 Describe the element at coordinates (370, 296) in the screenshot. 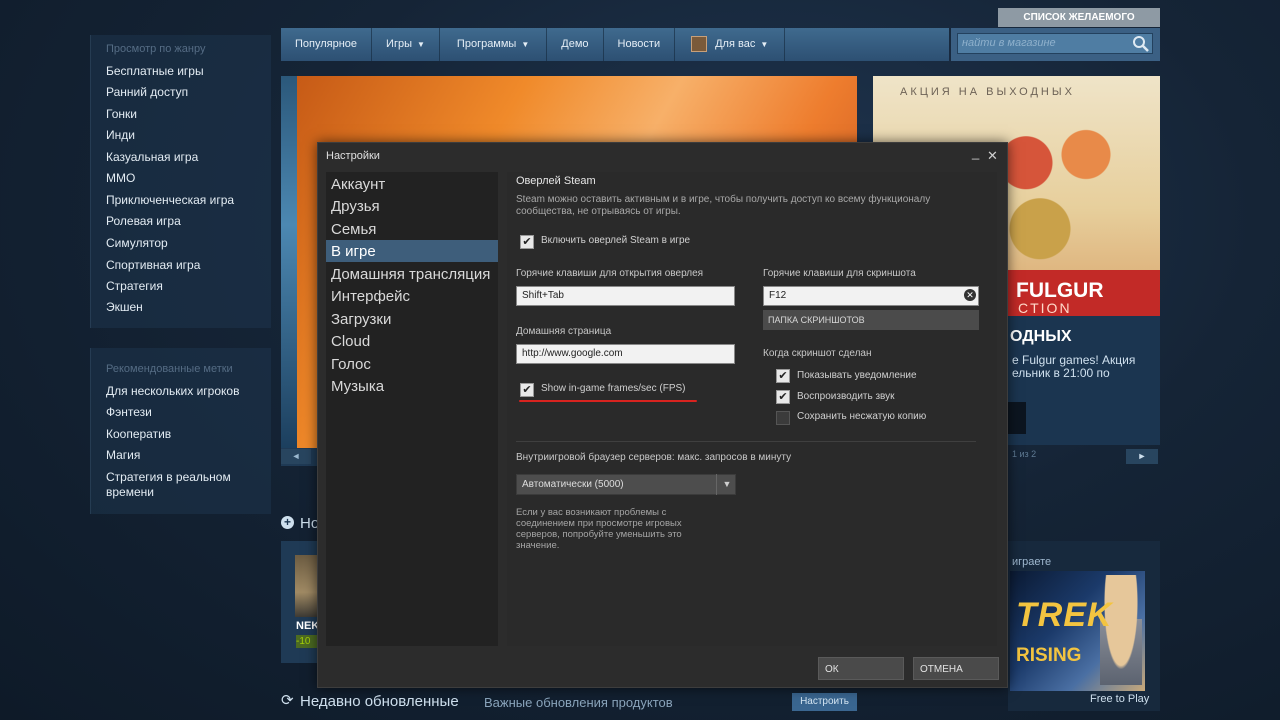

I see `tab-interface: Интерфейс` at that location.